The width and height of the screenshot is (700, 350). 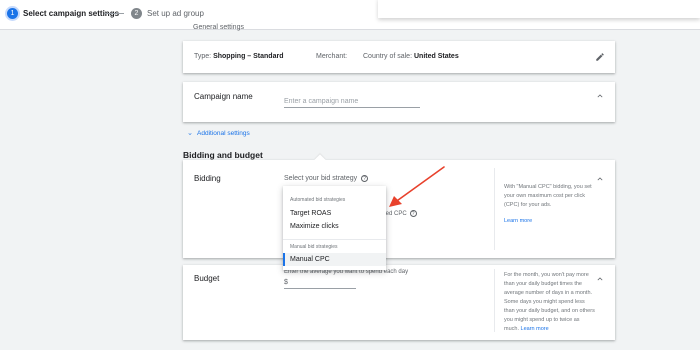 I want to click on type-value: Shopping – Standard, so click(x=248, y=56).